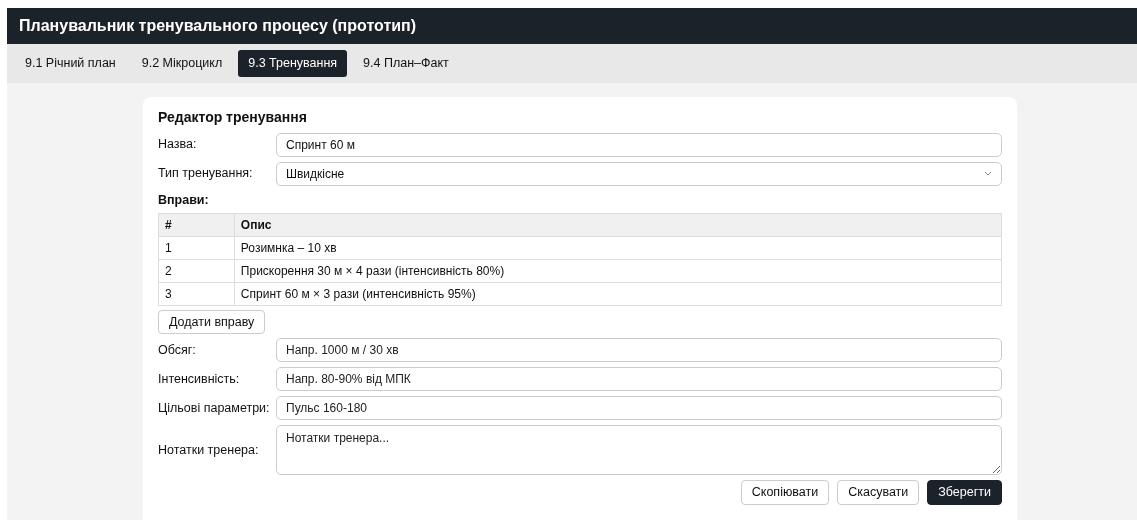 This screenshot has width=1137, height=520. What do you see at coordinates (196, 270) in the screenshot?
I see `table-cell: 2` at bounding box center [196, 270].